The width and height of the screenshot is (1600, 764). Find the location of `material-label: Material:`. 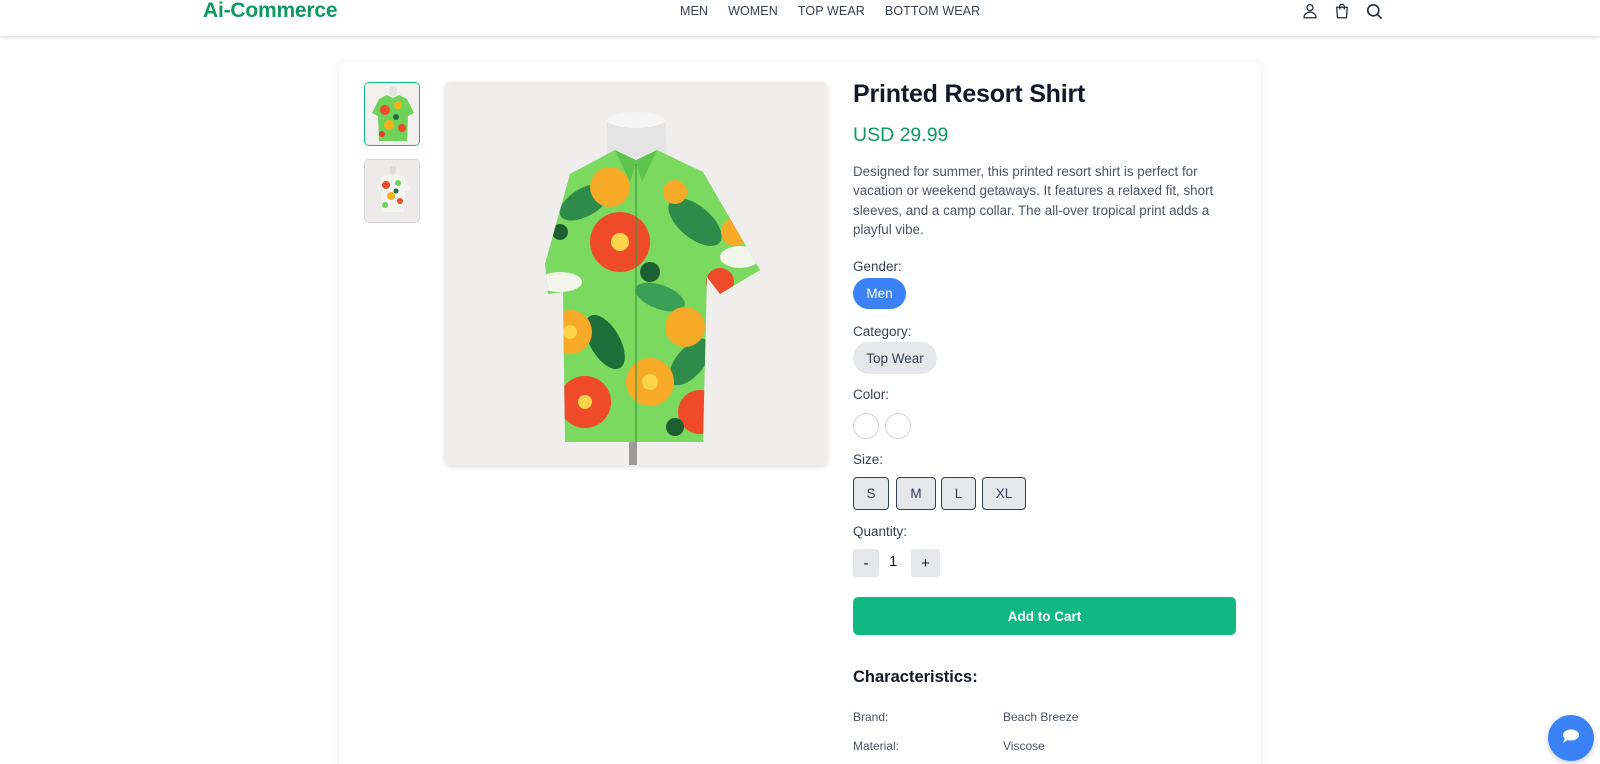

material-label: Material: is located at coordinates (876, 746).